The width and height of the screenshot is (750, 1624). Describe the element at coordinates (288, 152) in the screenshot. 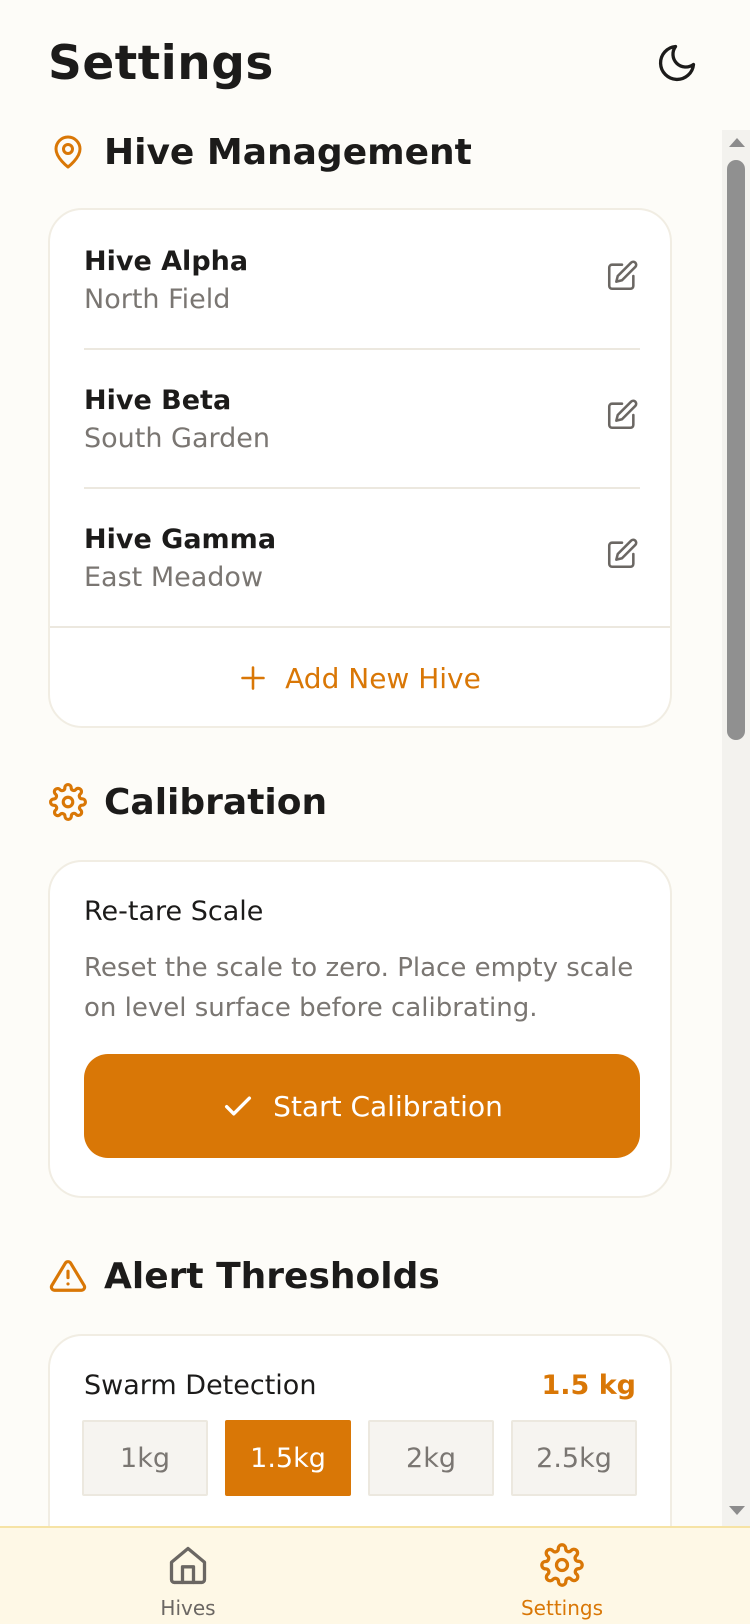

I see `section-title: Hive Management` at that location.